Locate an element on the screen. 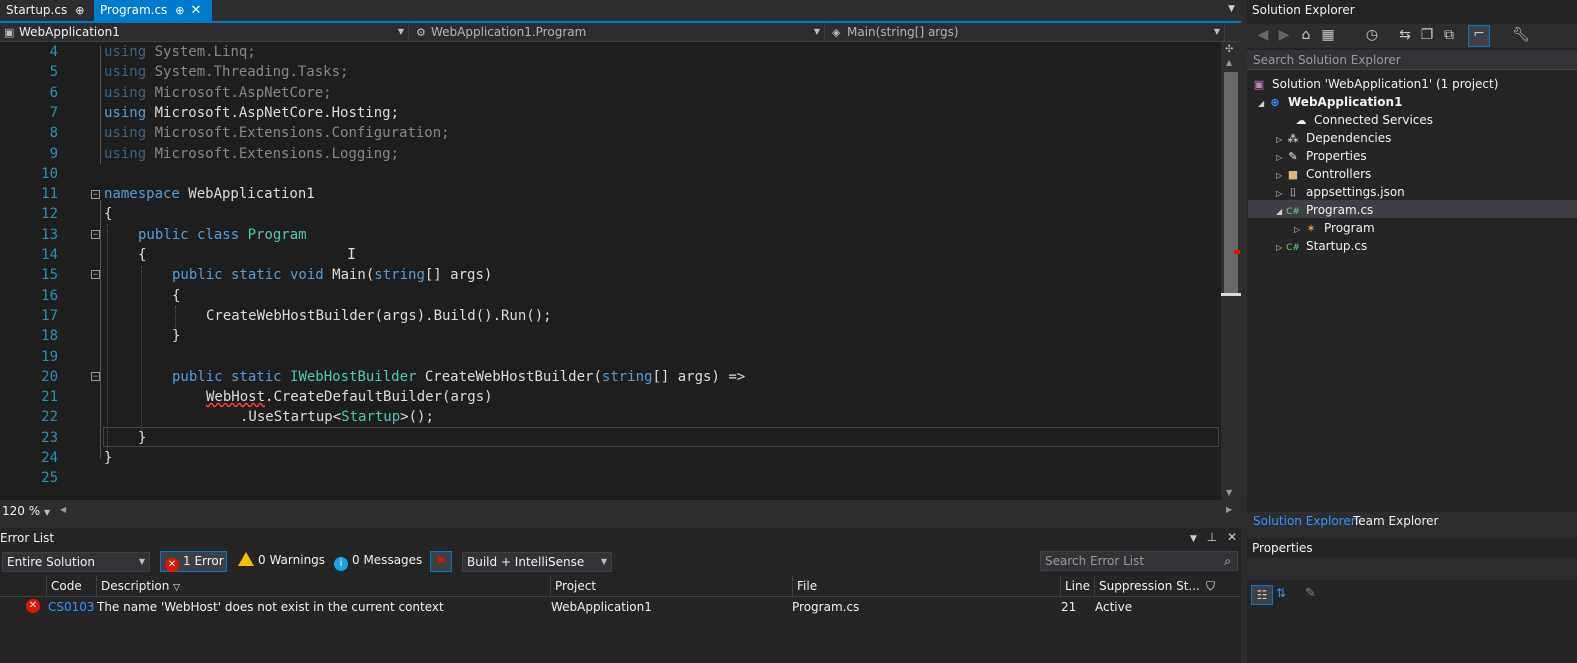 This screenshot has height=663, width=1577. project-dropdown-label: WebApplication1 is located at coordinates (69, 32).